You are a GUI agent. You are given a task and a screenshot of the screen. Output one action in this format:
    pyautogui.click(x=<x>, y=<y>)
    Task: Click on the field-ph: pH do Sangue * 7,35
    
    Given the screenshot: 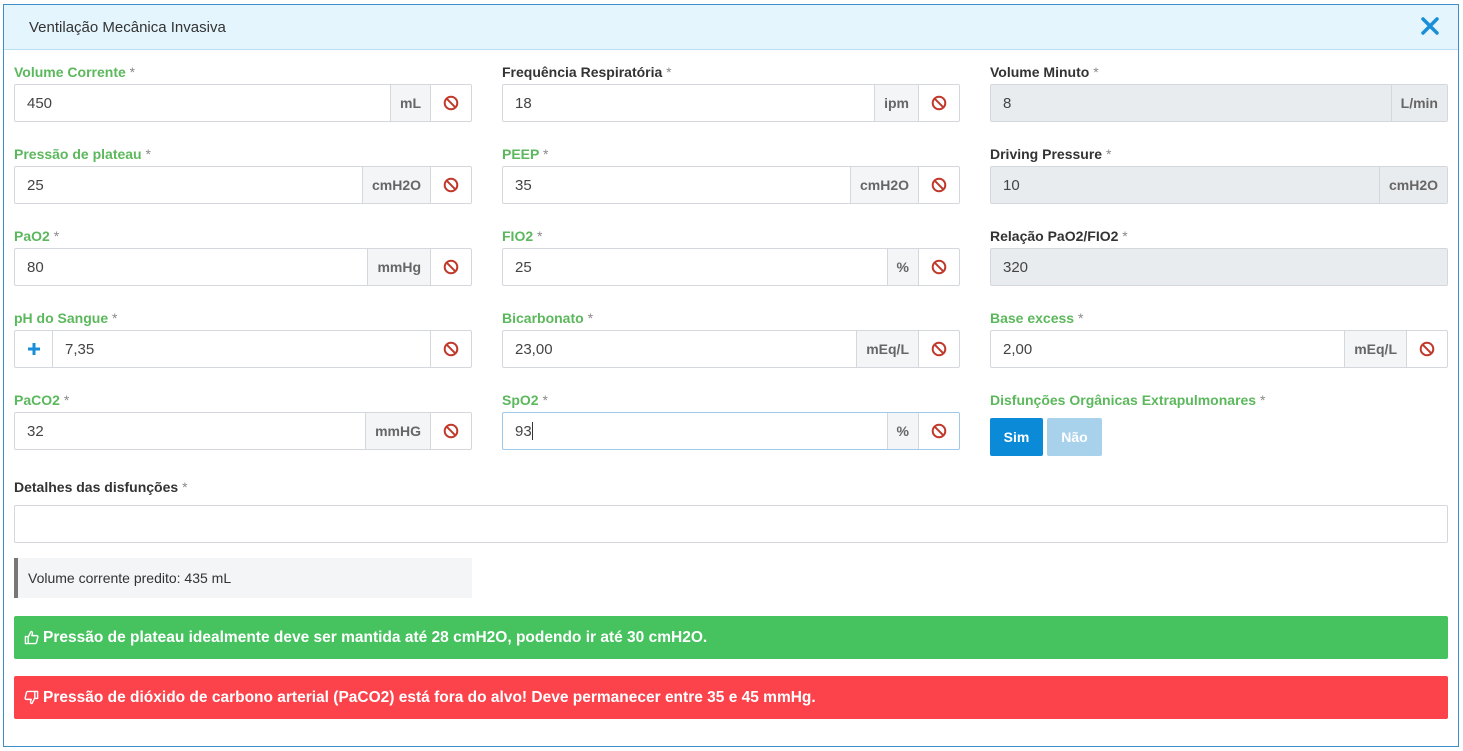 What is the action you would take?
    pyautogui.click(x=243, y=340)
    